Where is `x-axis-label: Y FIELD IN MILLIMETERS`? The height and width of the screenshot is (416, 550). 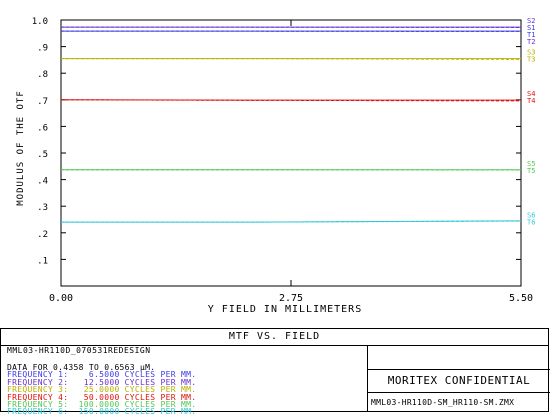
x-axis-label: Y FIELD IN MILLIMETERS is located at coordinates (285, 309).